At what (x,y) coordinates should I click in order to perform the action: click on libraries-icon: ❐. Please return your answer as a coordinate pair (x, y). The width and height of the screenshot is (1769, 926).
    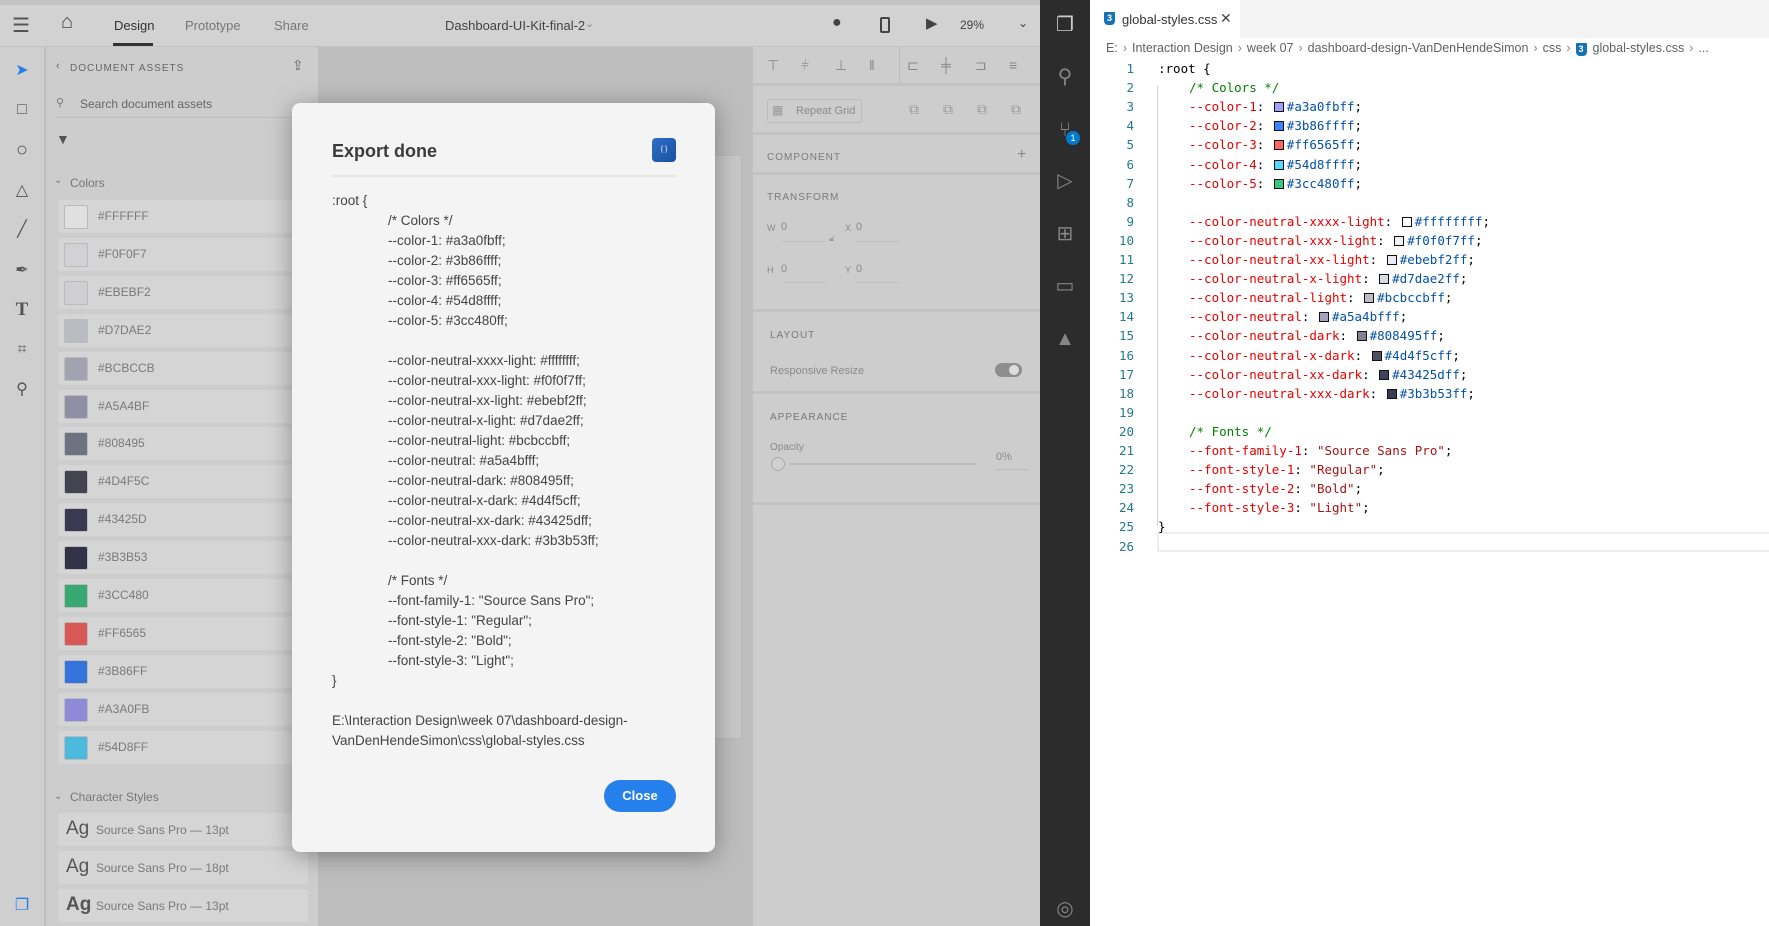
    Looking at the image, I should click on (22, 906).